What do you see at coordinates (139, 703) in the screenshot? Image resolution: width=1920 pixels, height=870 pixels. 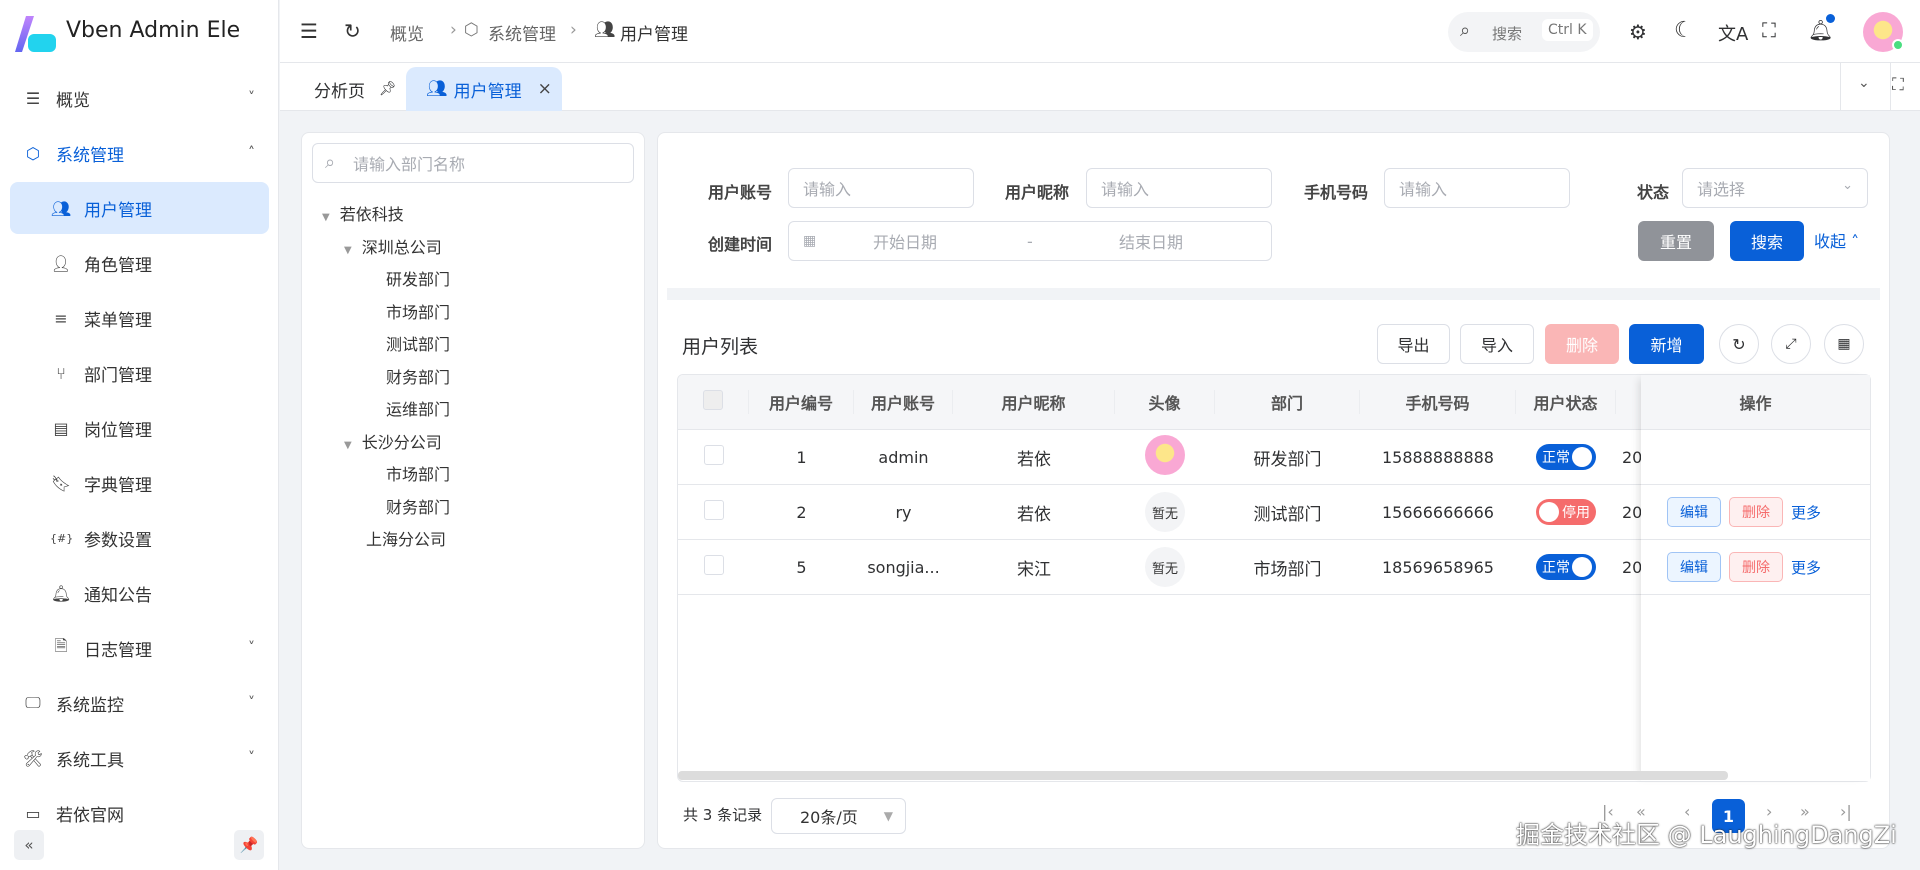 I see `sidebar-item-12: 🖵 系统监控 ˅` at bounding box center [139, 703].